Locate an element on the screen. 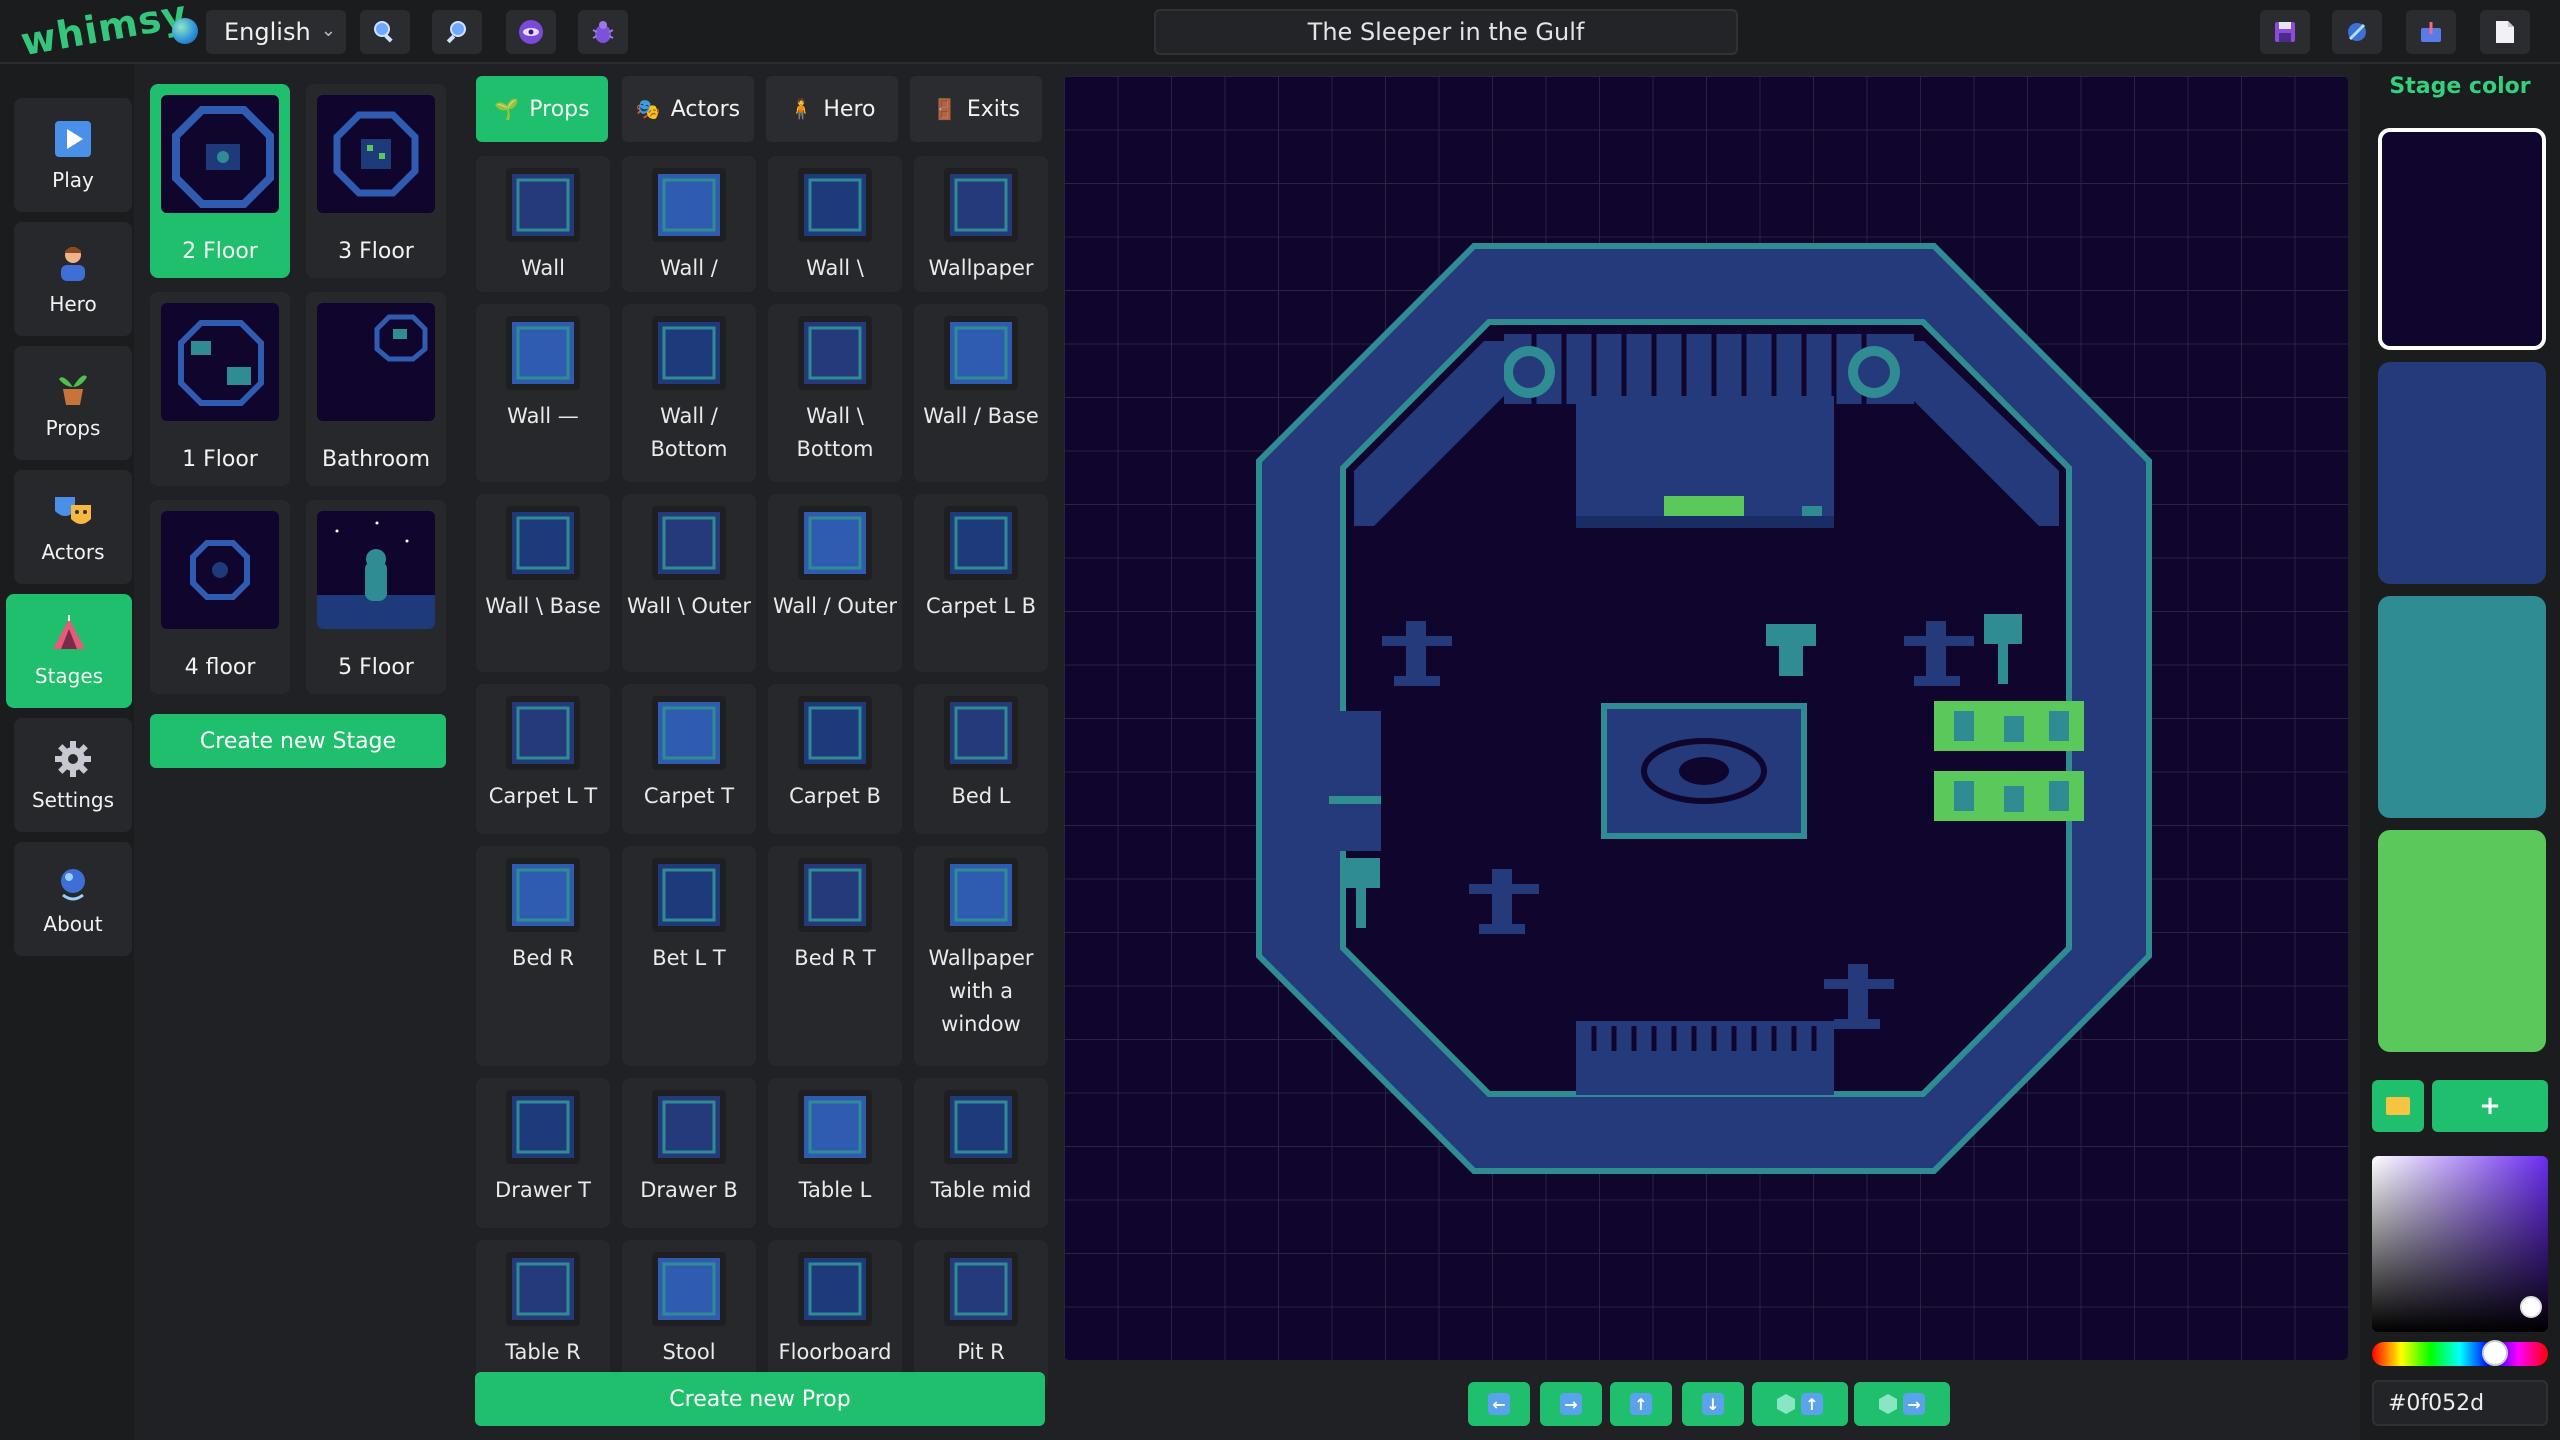  nav-settings: Settings is located at coordinates (73, 775).